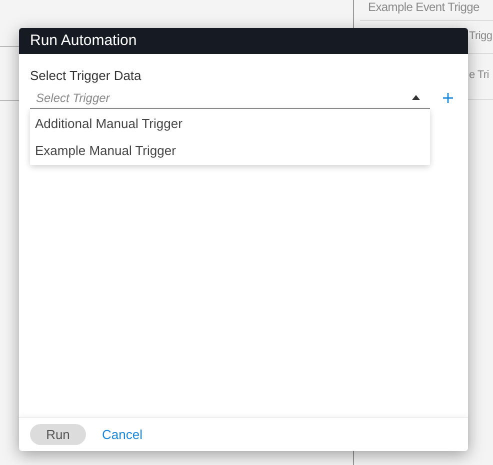 The height and width of the screenshot is (465, 493). What do you see at coordinates (83, 40) in the screenshot?
I see `dialog-title: Run Automation` at bounding box center [83, 40].